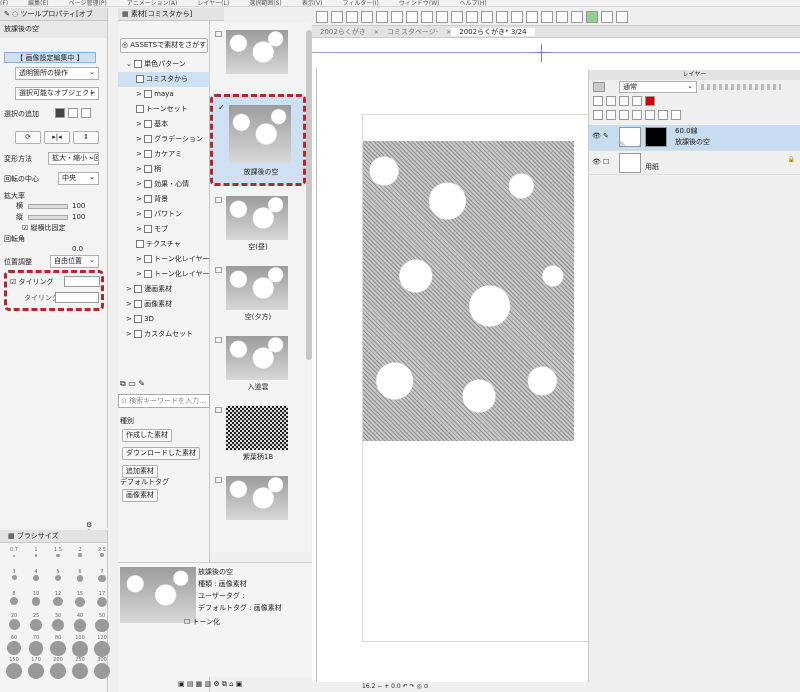 The width and height of the screenshot is (800, 692). What do you see at coordinates (412, 17) in the screenshot?
I see `clear-icon` at bounding box center [412, 17].